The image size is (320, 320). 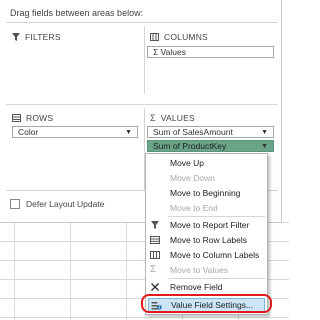 I want to click on menu-item-move-to-report-filter: Move to Report Filter, so click(x=206, y=225).